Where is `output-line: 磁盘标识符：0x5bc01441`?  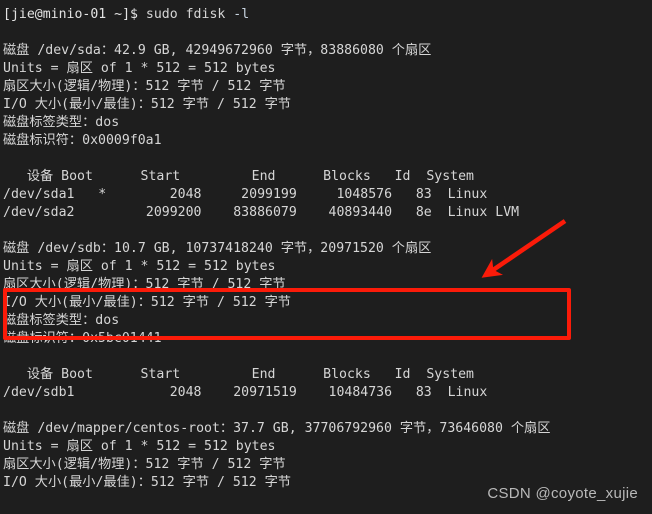 output-line: 磁盘标识符：0x5bc01441 is located at coordinates (82, 338).